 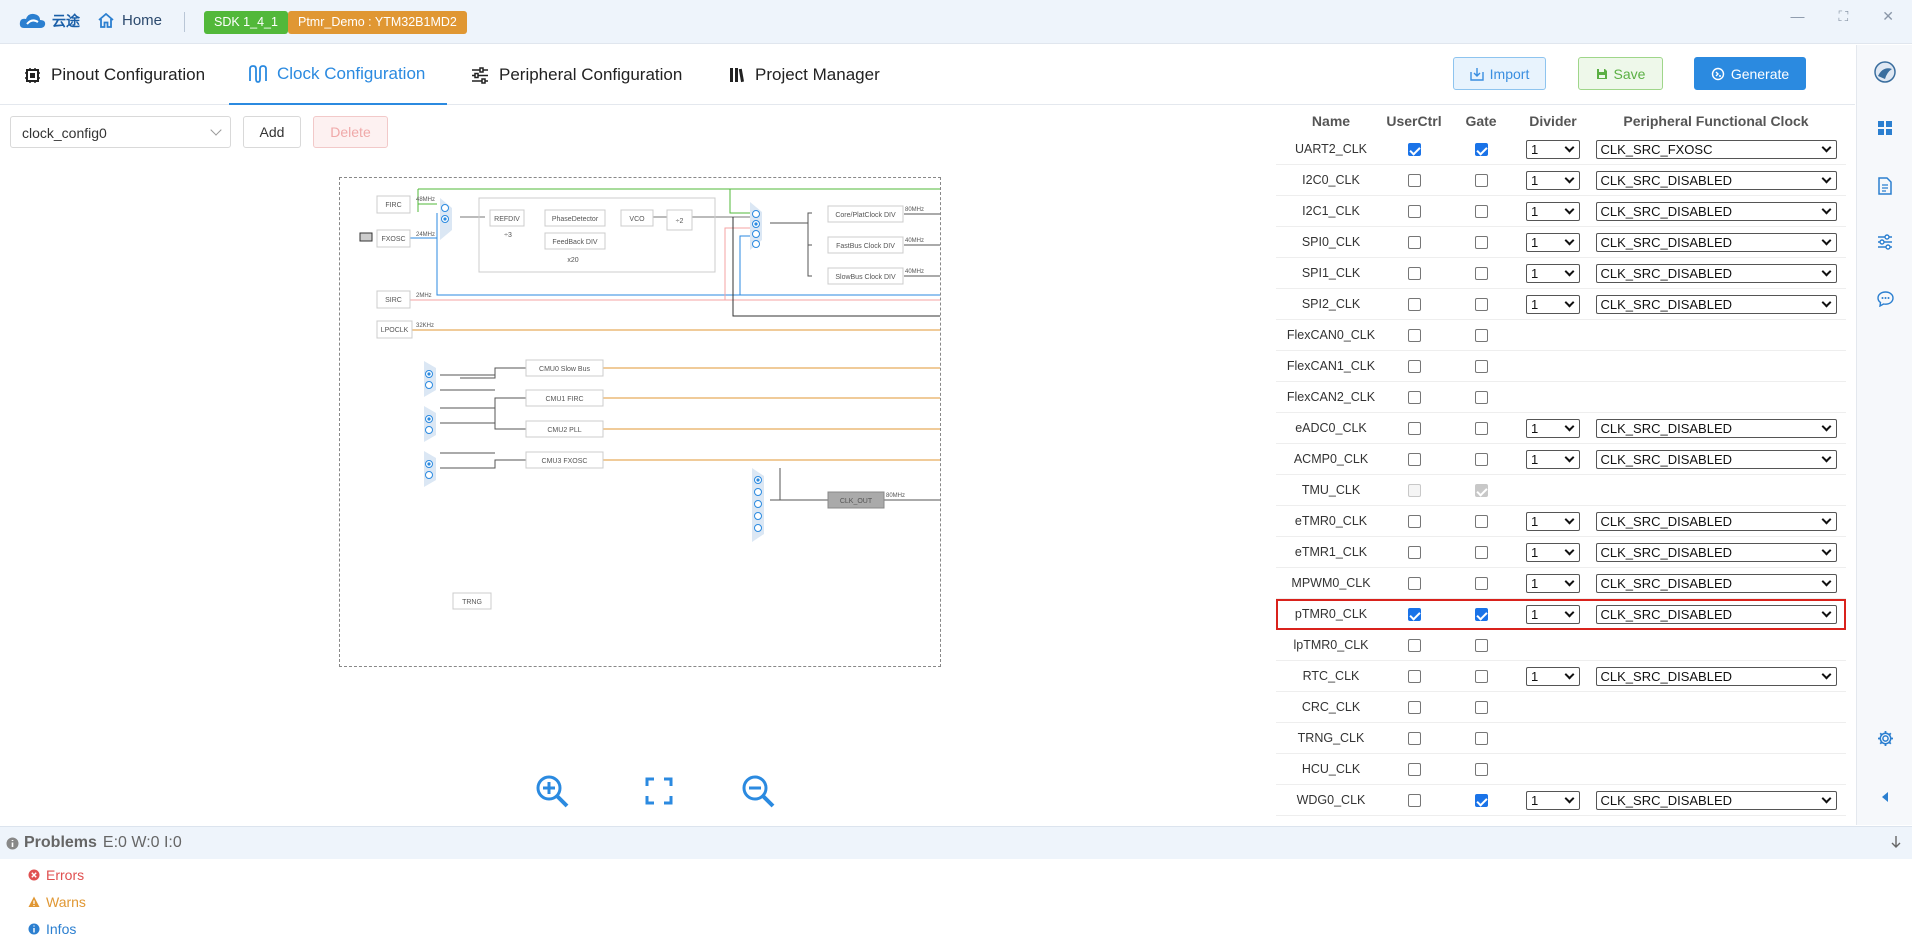 What do you see at coordinates (1716, 149) in the screenshot?
I see `pfc-select: CLK_SRC_FXOSC` at bounding box center [1716, 149].